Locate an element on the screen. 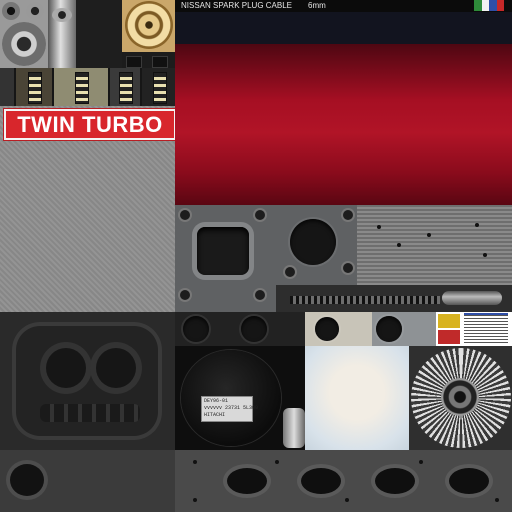  oval-holes-strip is located at coordinates (343, 481).